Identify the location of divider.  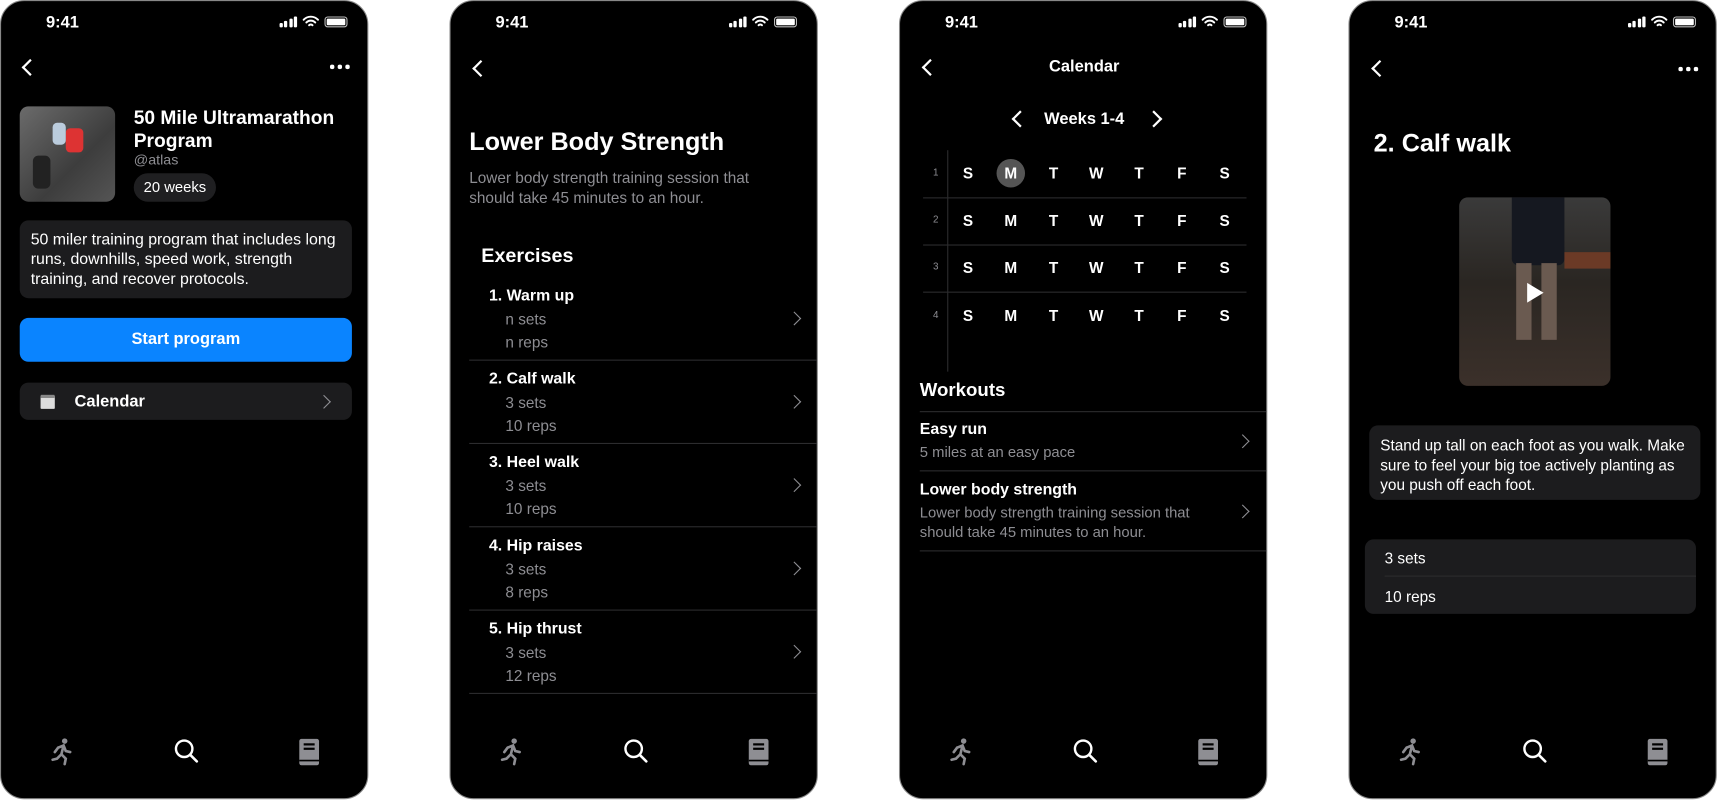
(1540, 576).